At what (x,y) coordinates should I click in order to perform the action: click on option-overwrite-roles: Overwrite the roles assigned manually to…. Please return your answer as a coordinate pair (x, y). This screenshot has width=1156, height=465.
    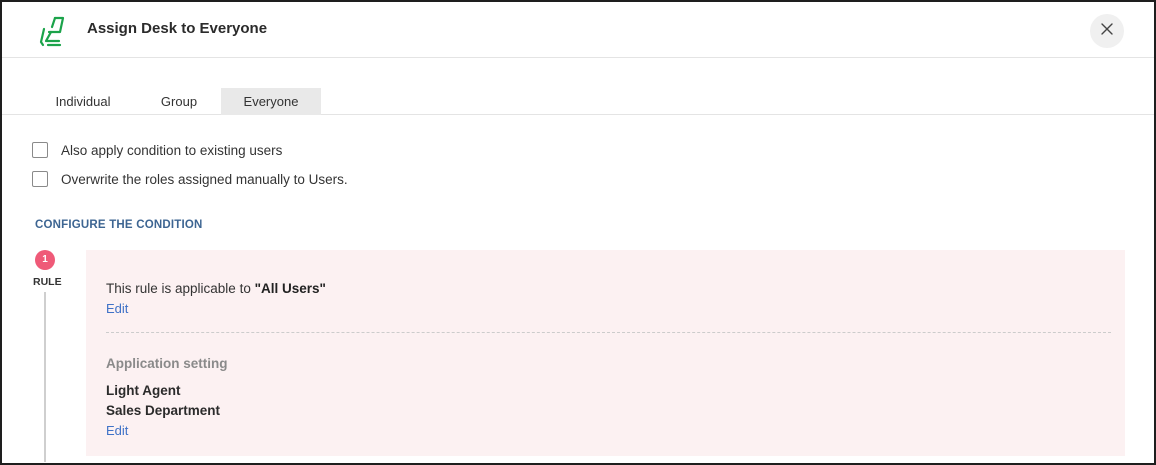
    Looking at the image, I should click on (190, 179).